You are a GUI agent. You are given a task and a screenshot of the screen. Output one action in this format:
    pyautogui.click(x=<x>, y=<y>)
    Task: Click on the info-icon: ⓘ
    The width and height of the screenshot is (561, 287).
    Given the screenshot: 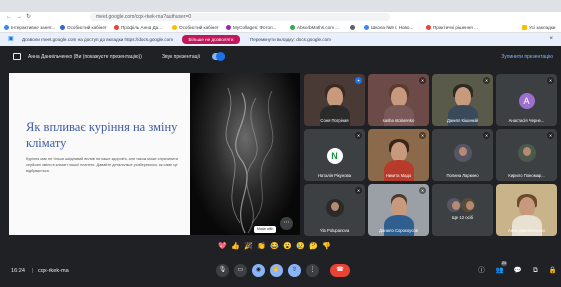 What is the action you would take?
    pyautogui.click(x=481, y=270)
    